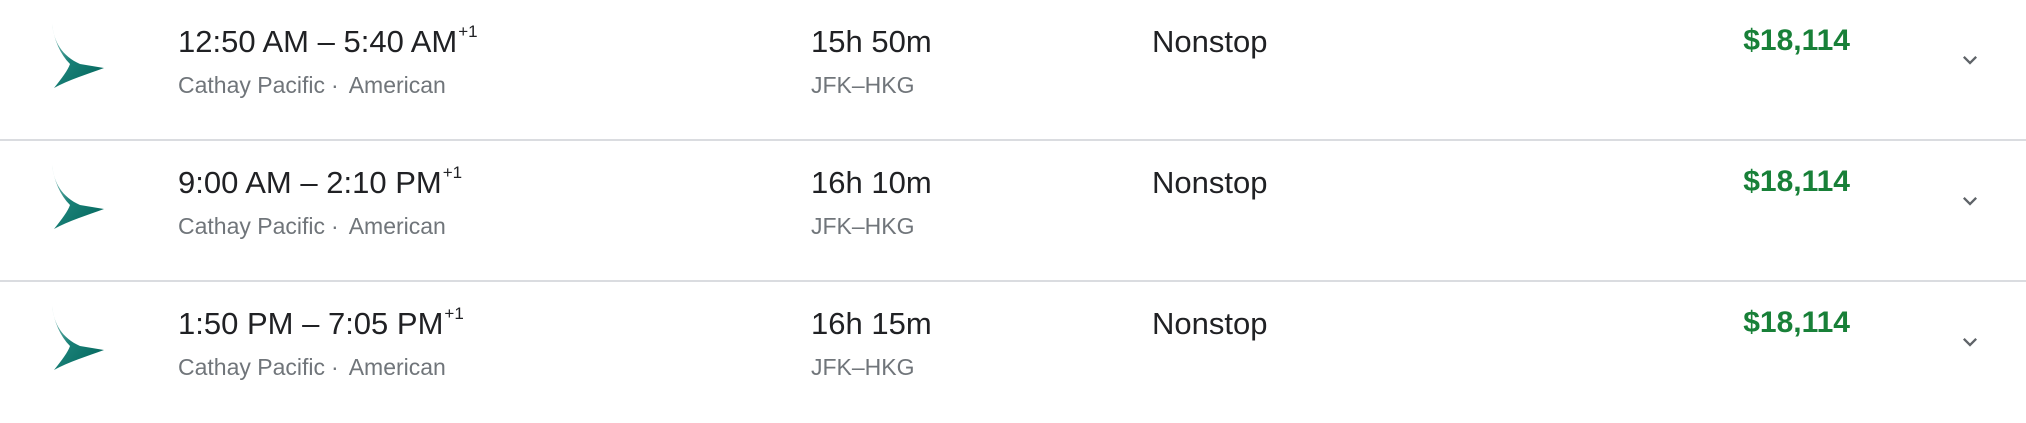 The height and width of the screenshot is (423, 2026). Describe the element at coordinates (871, 41) in the screenshot. I see `flight-duration: 15h 50m` at that location.